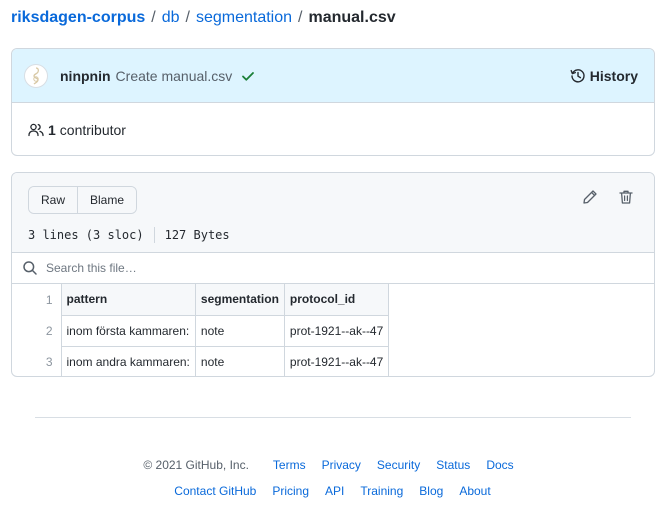 Image resolution: width=665 pixels, height=509 pixels. What do you see at coordinates (341, 465) in the screenshot?
I see `footer-link-privacy: Privacy` at bounding box center [341, 465].